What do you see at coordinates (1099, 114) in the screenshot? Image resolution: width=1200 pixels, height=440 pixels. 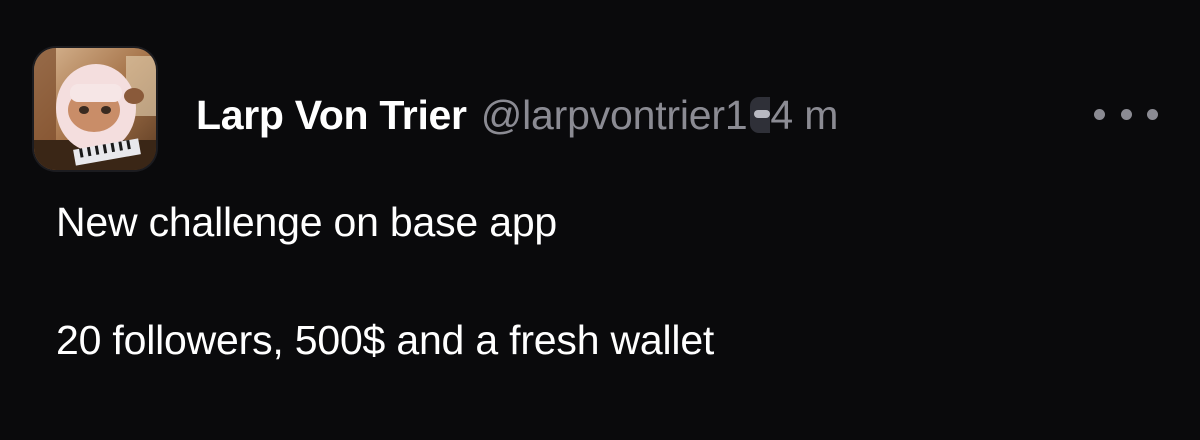 I see `more-horizontal-icon` at bounding box center [1099, 114].